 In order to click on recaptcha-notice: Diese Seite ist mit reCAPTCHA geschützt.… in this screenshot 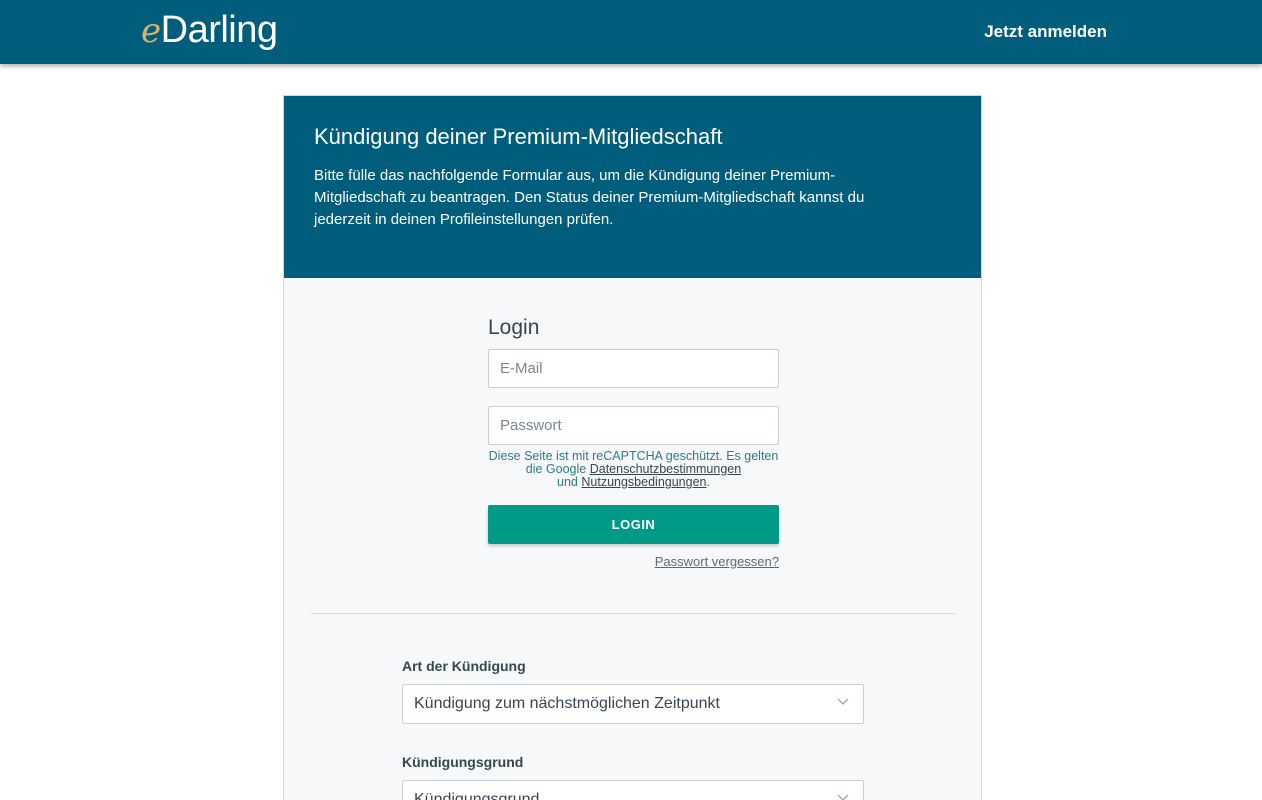, I will do `click(633, 469)`.